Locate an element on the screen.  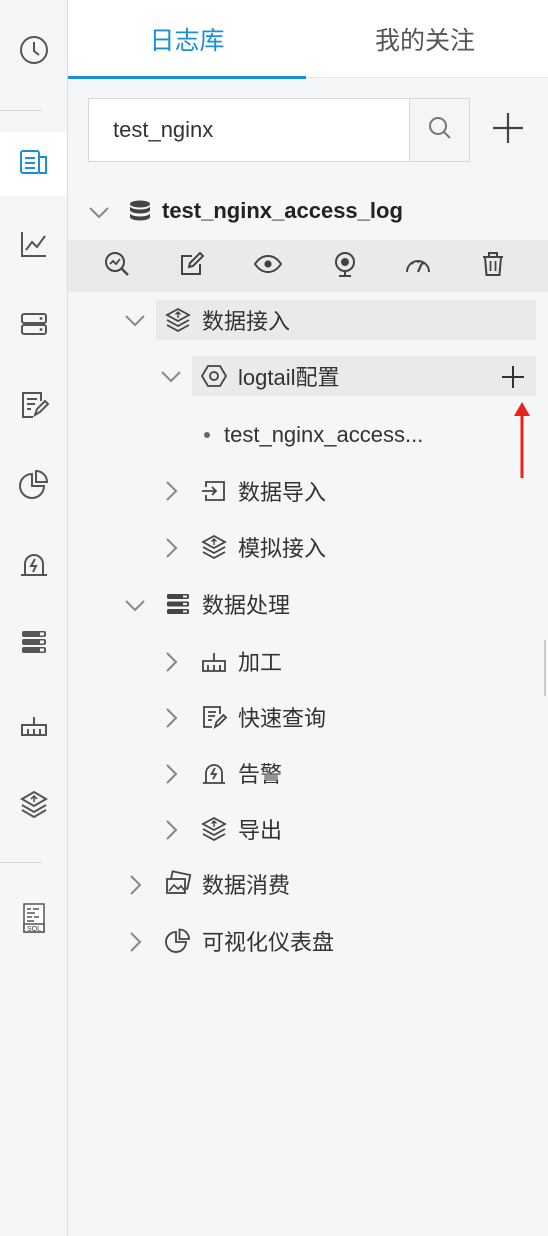
webcam-icon is located at coordinates (345, 266).